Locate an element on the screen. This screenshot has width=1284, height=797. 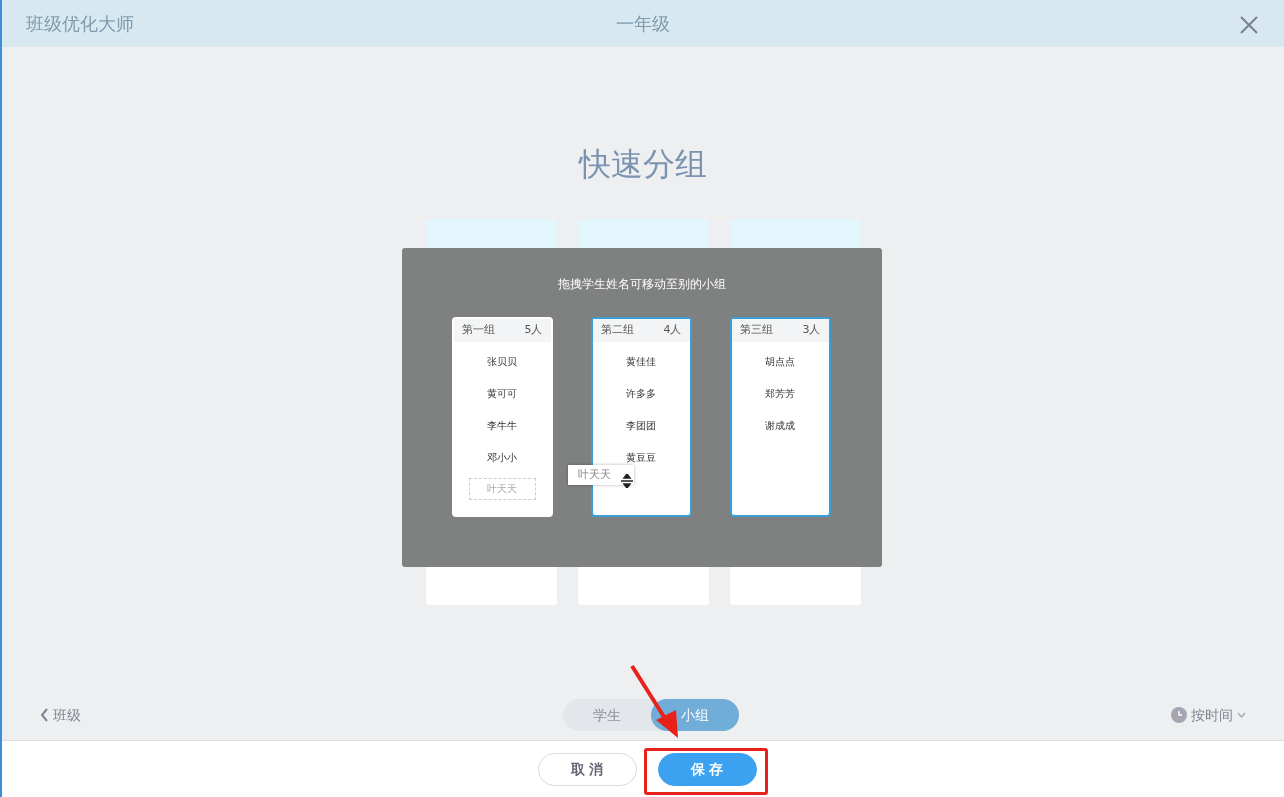
student-name: 邓小小 is located at coordinates (502, 457).